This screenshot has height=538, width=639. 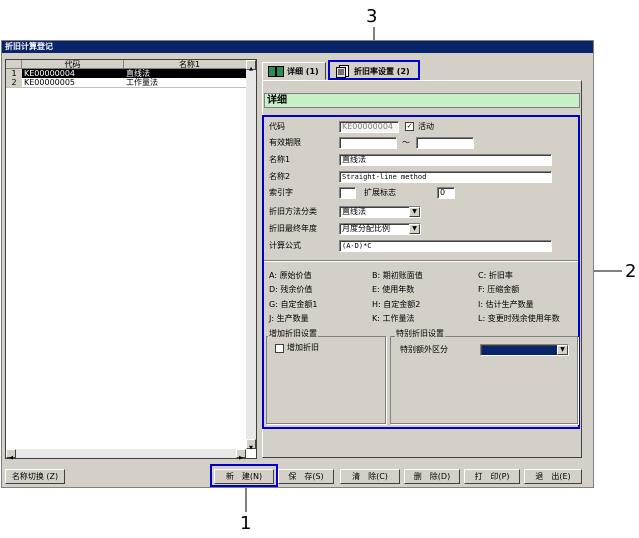 I want to click on index-field, so click(x=347, y=193).